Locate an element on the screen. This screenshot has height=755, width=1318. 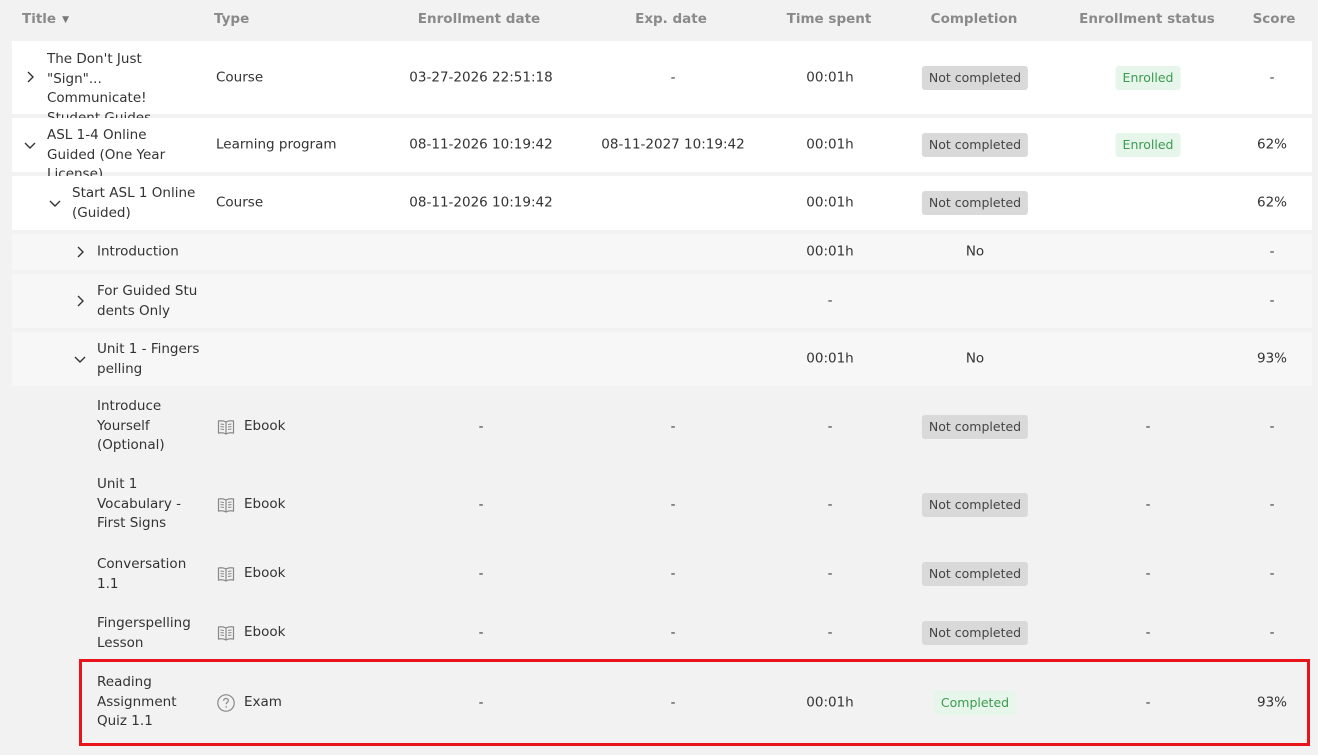
row-title: Fingerspelling Lesson is located at coordinates (147, 633).